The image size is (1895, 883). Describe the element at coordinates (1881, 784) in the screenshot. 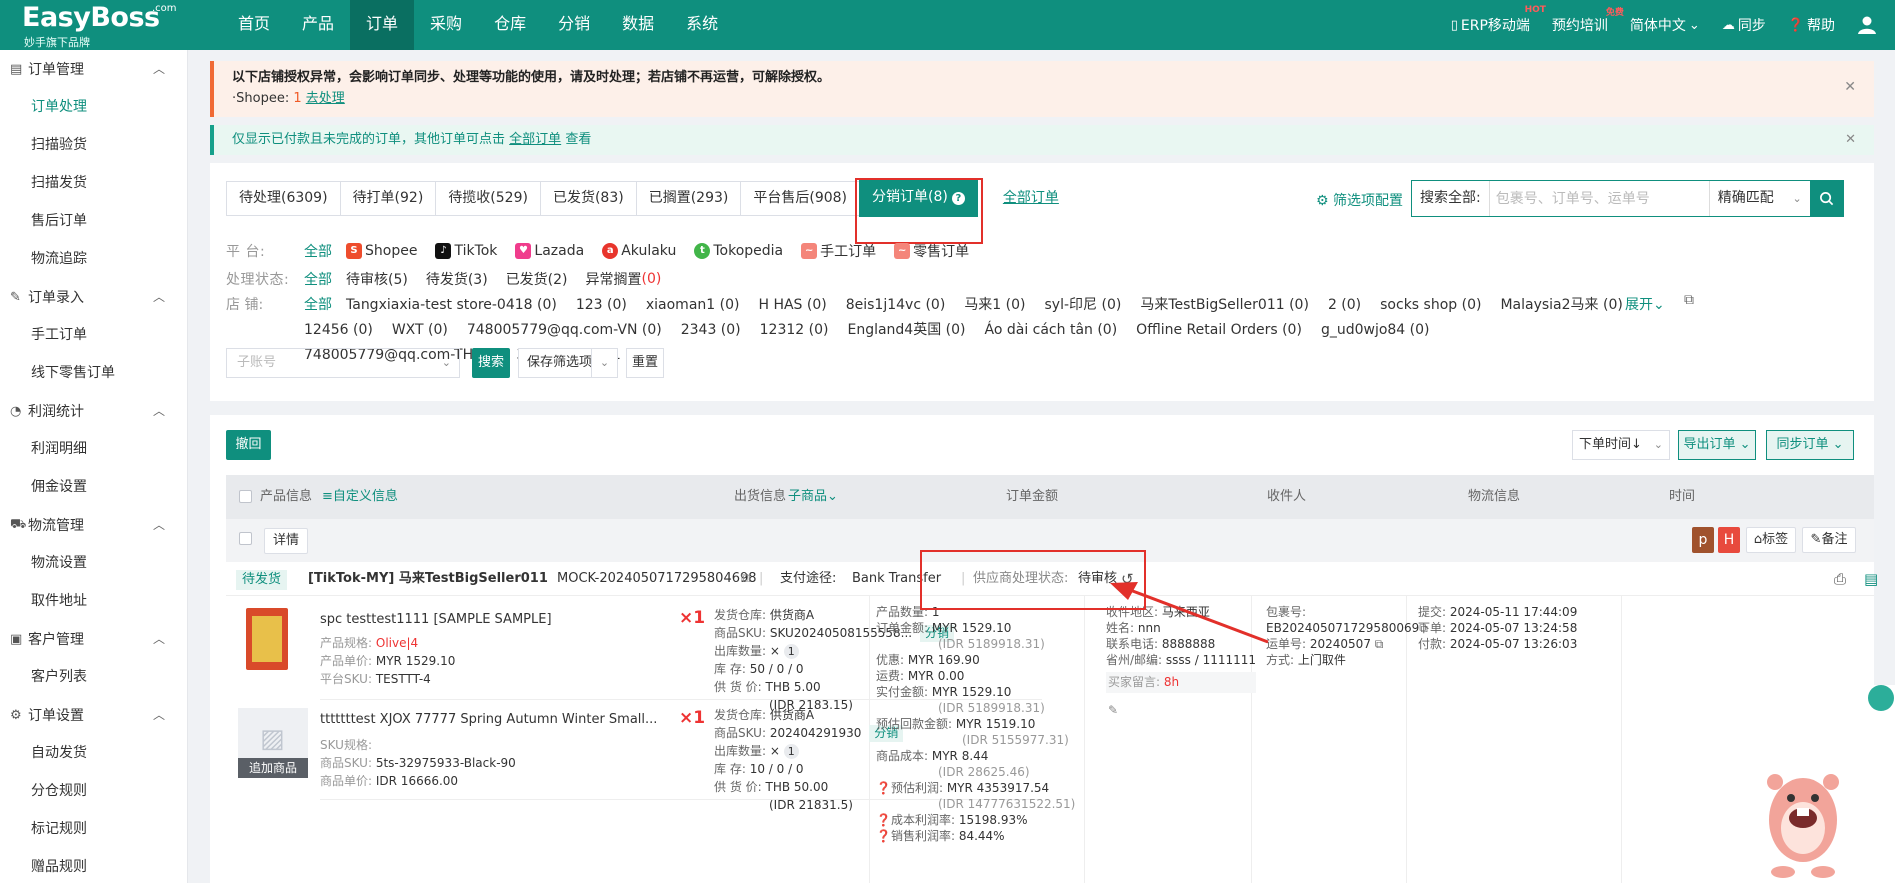

I see `right-helper-bar` at that location.